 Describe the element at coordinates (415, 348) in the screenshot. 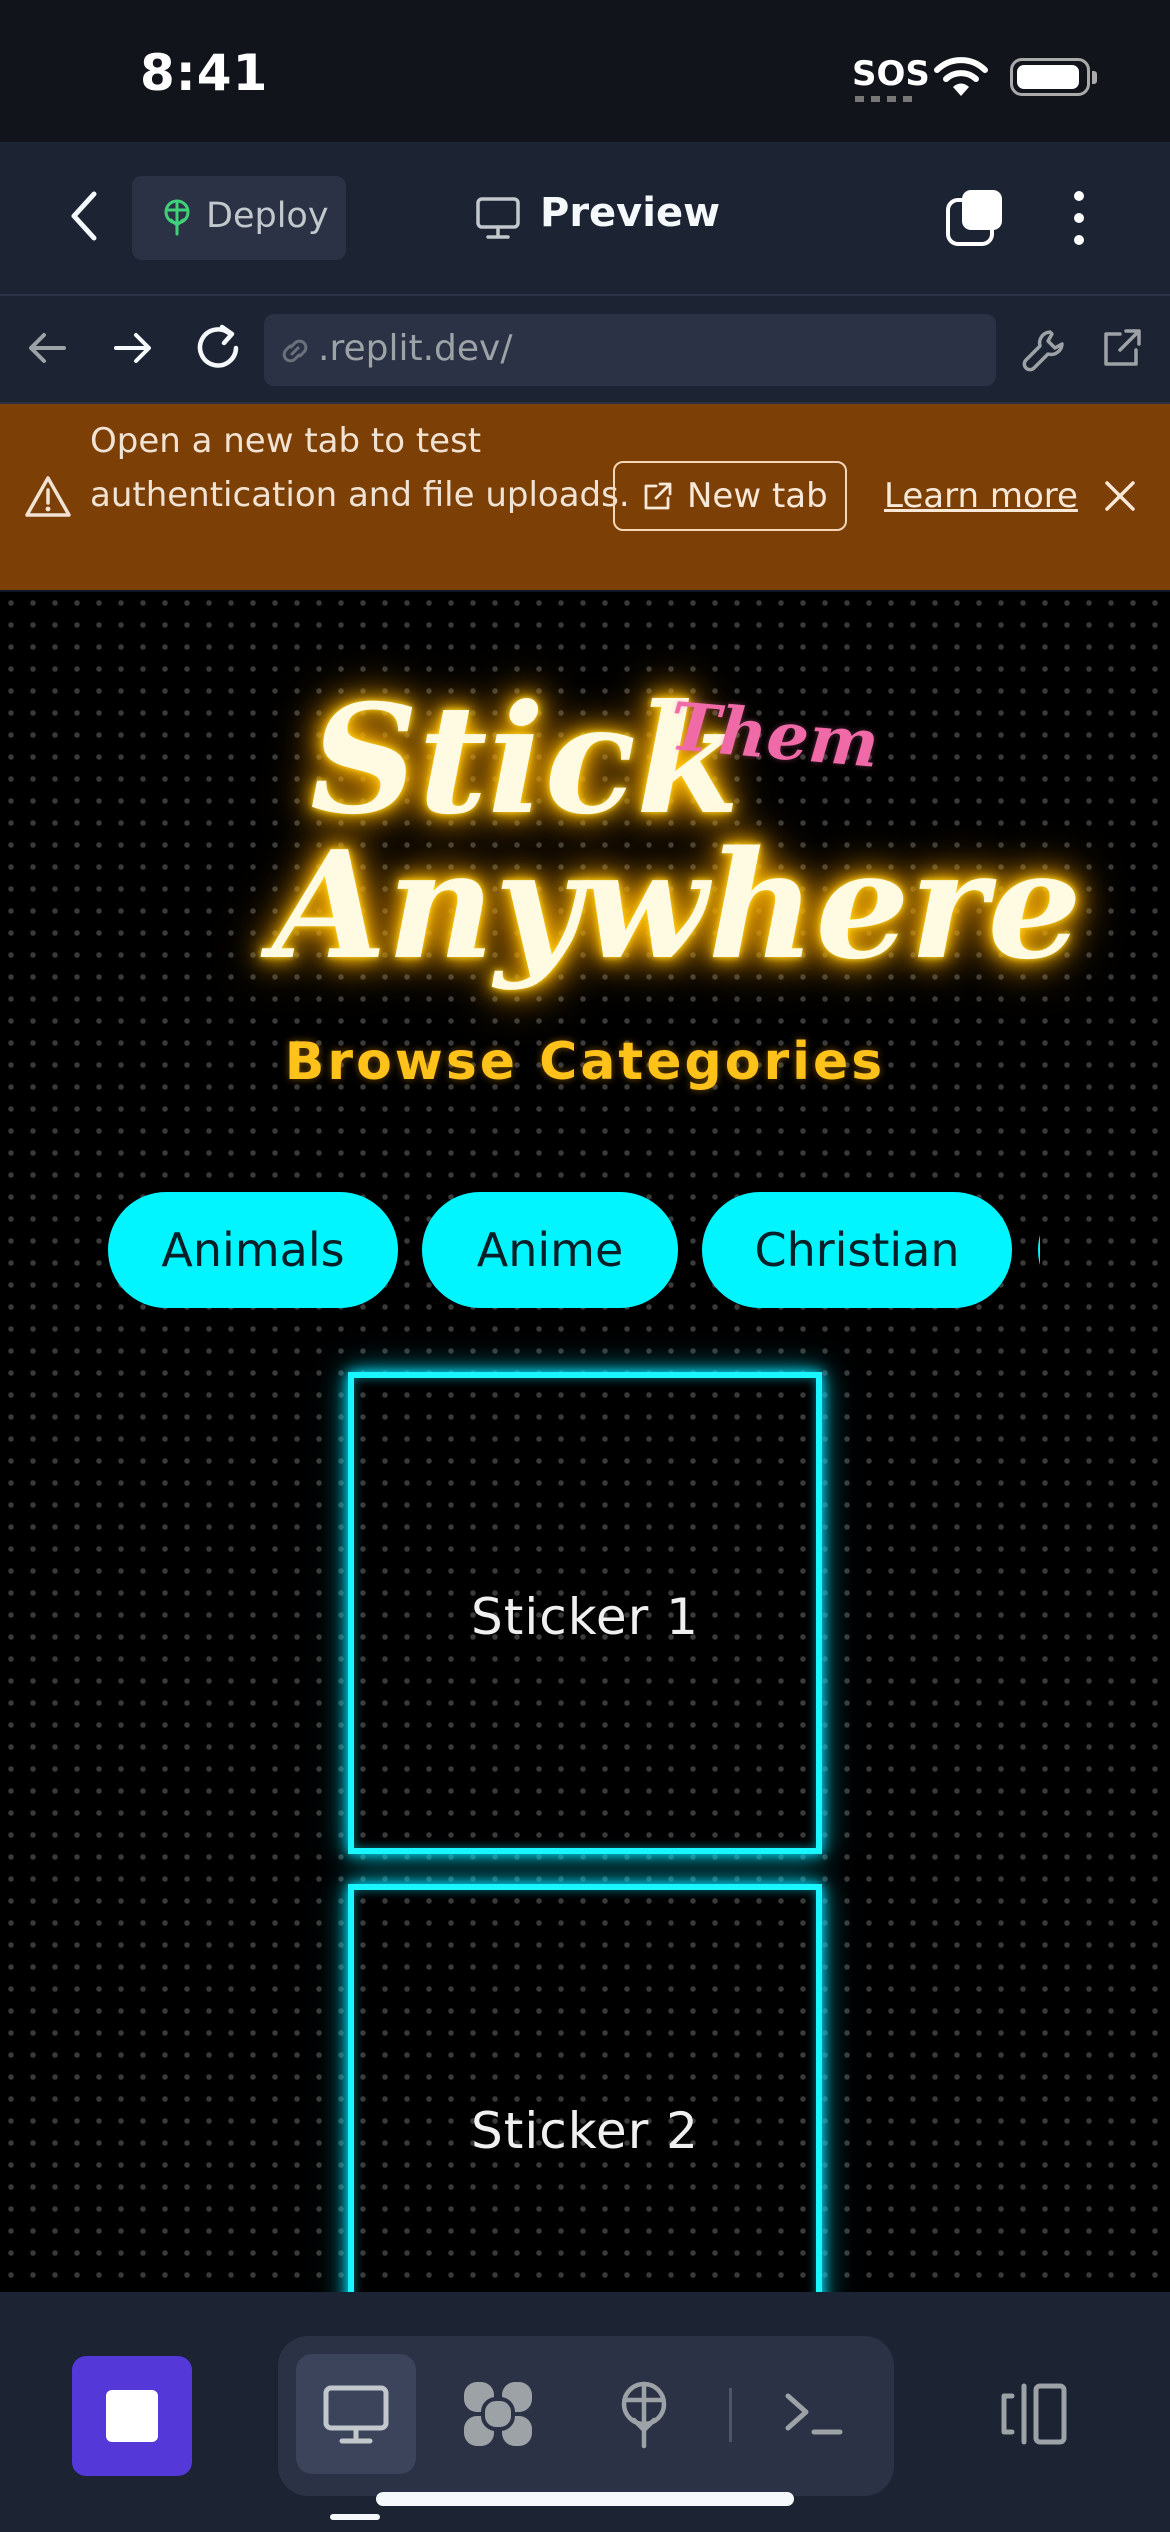

I see `url-text: .replit.dev/` at that location.